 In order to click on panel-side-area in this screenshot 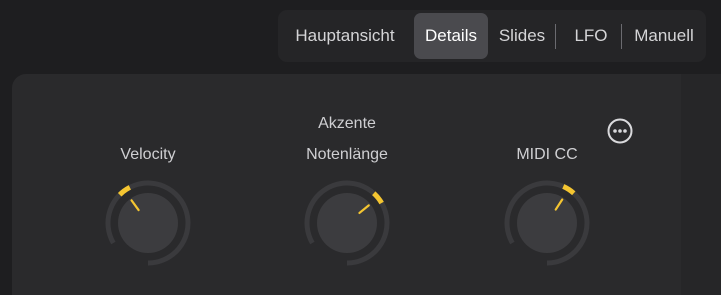, I will do `click(701, 184)`.